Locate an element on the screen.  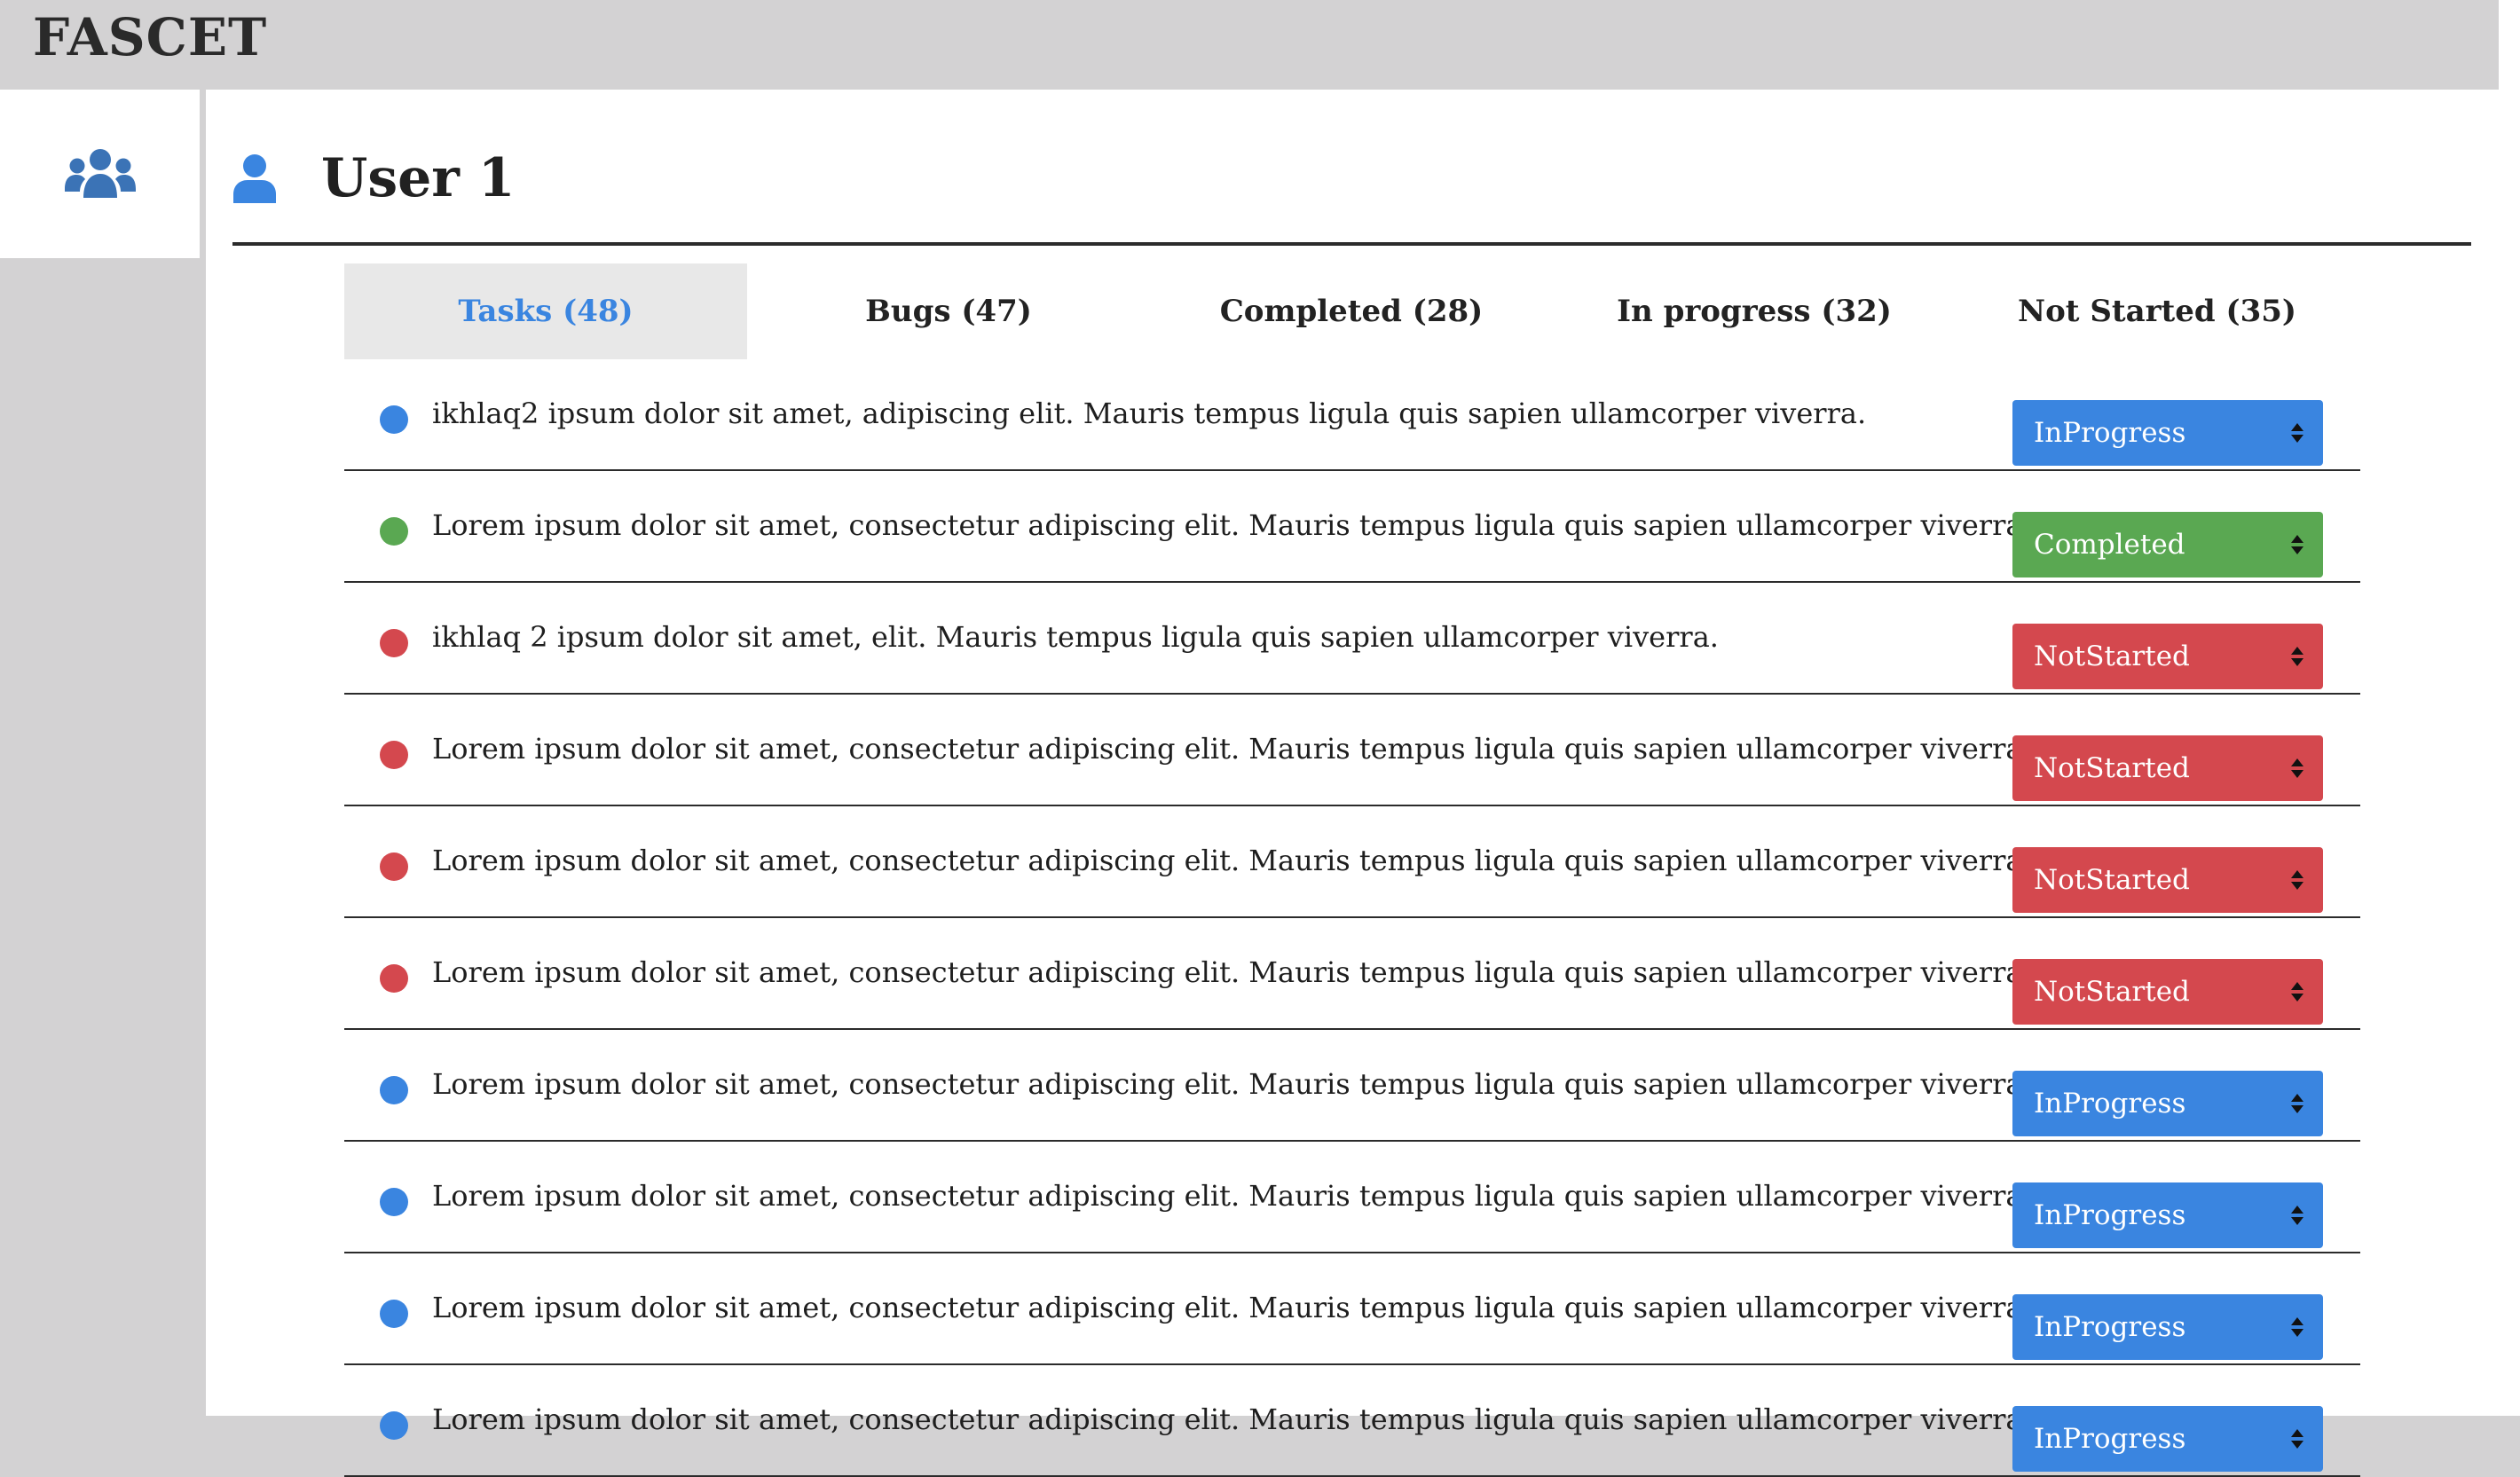
tab-tasks: Tasks (48) is located at coordinates (546, 311).